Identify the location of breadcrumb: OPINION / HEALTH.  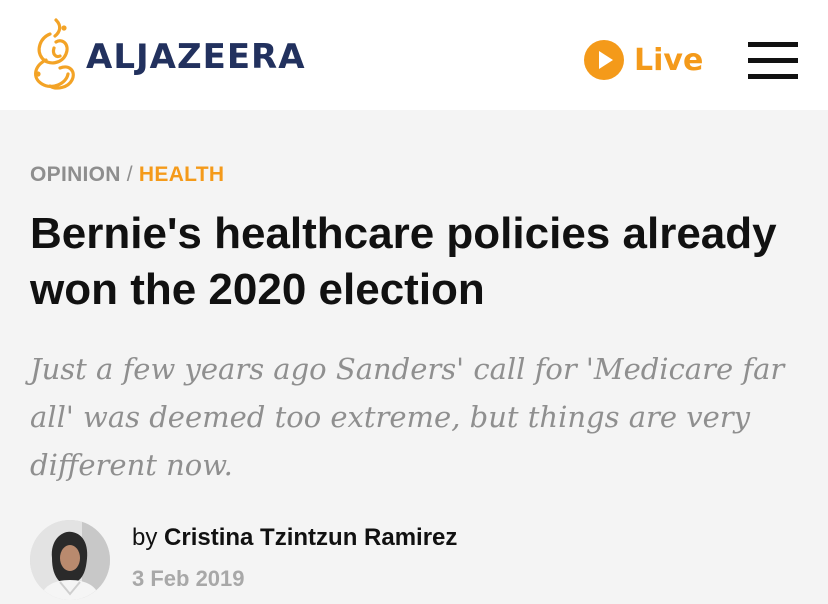
(127, 175).